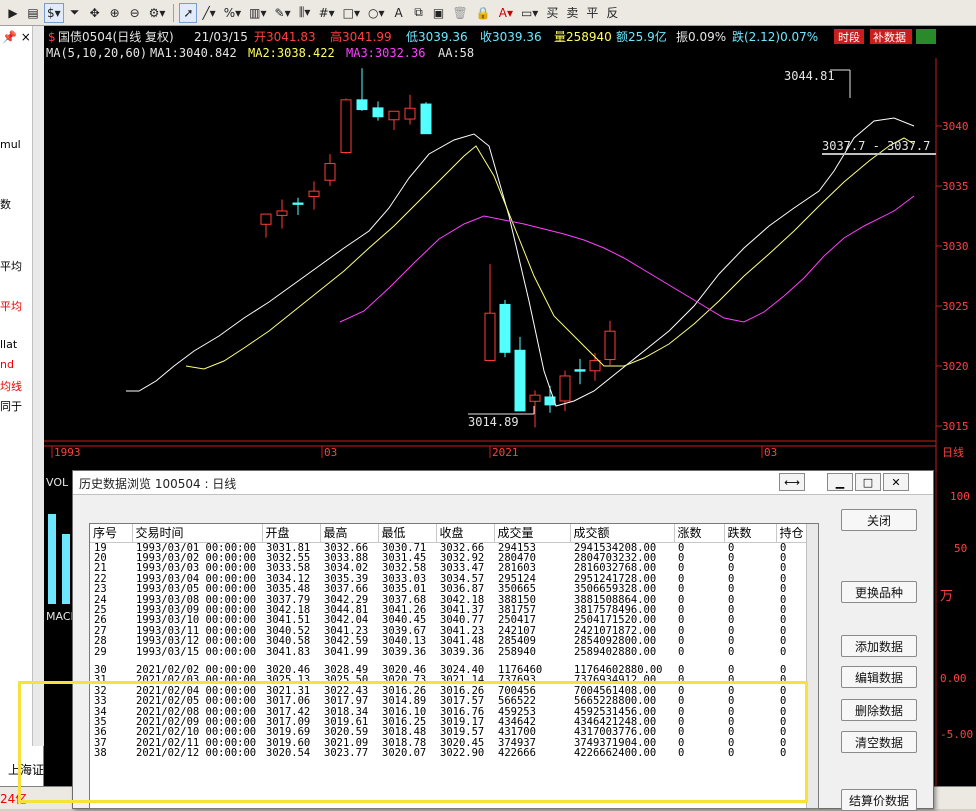 The height and width of the screenshot is (811, 976). Describe the element at coordinates (506, 13) in the screenshot. I see `font-color-icon: A▾` at that location.